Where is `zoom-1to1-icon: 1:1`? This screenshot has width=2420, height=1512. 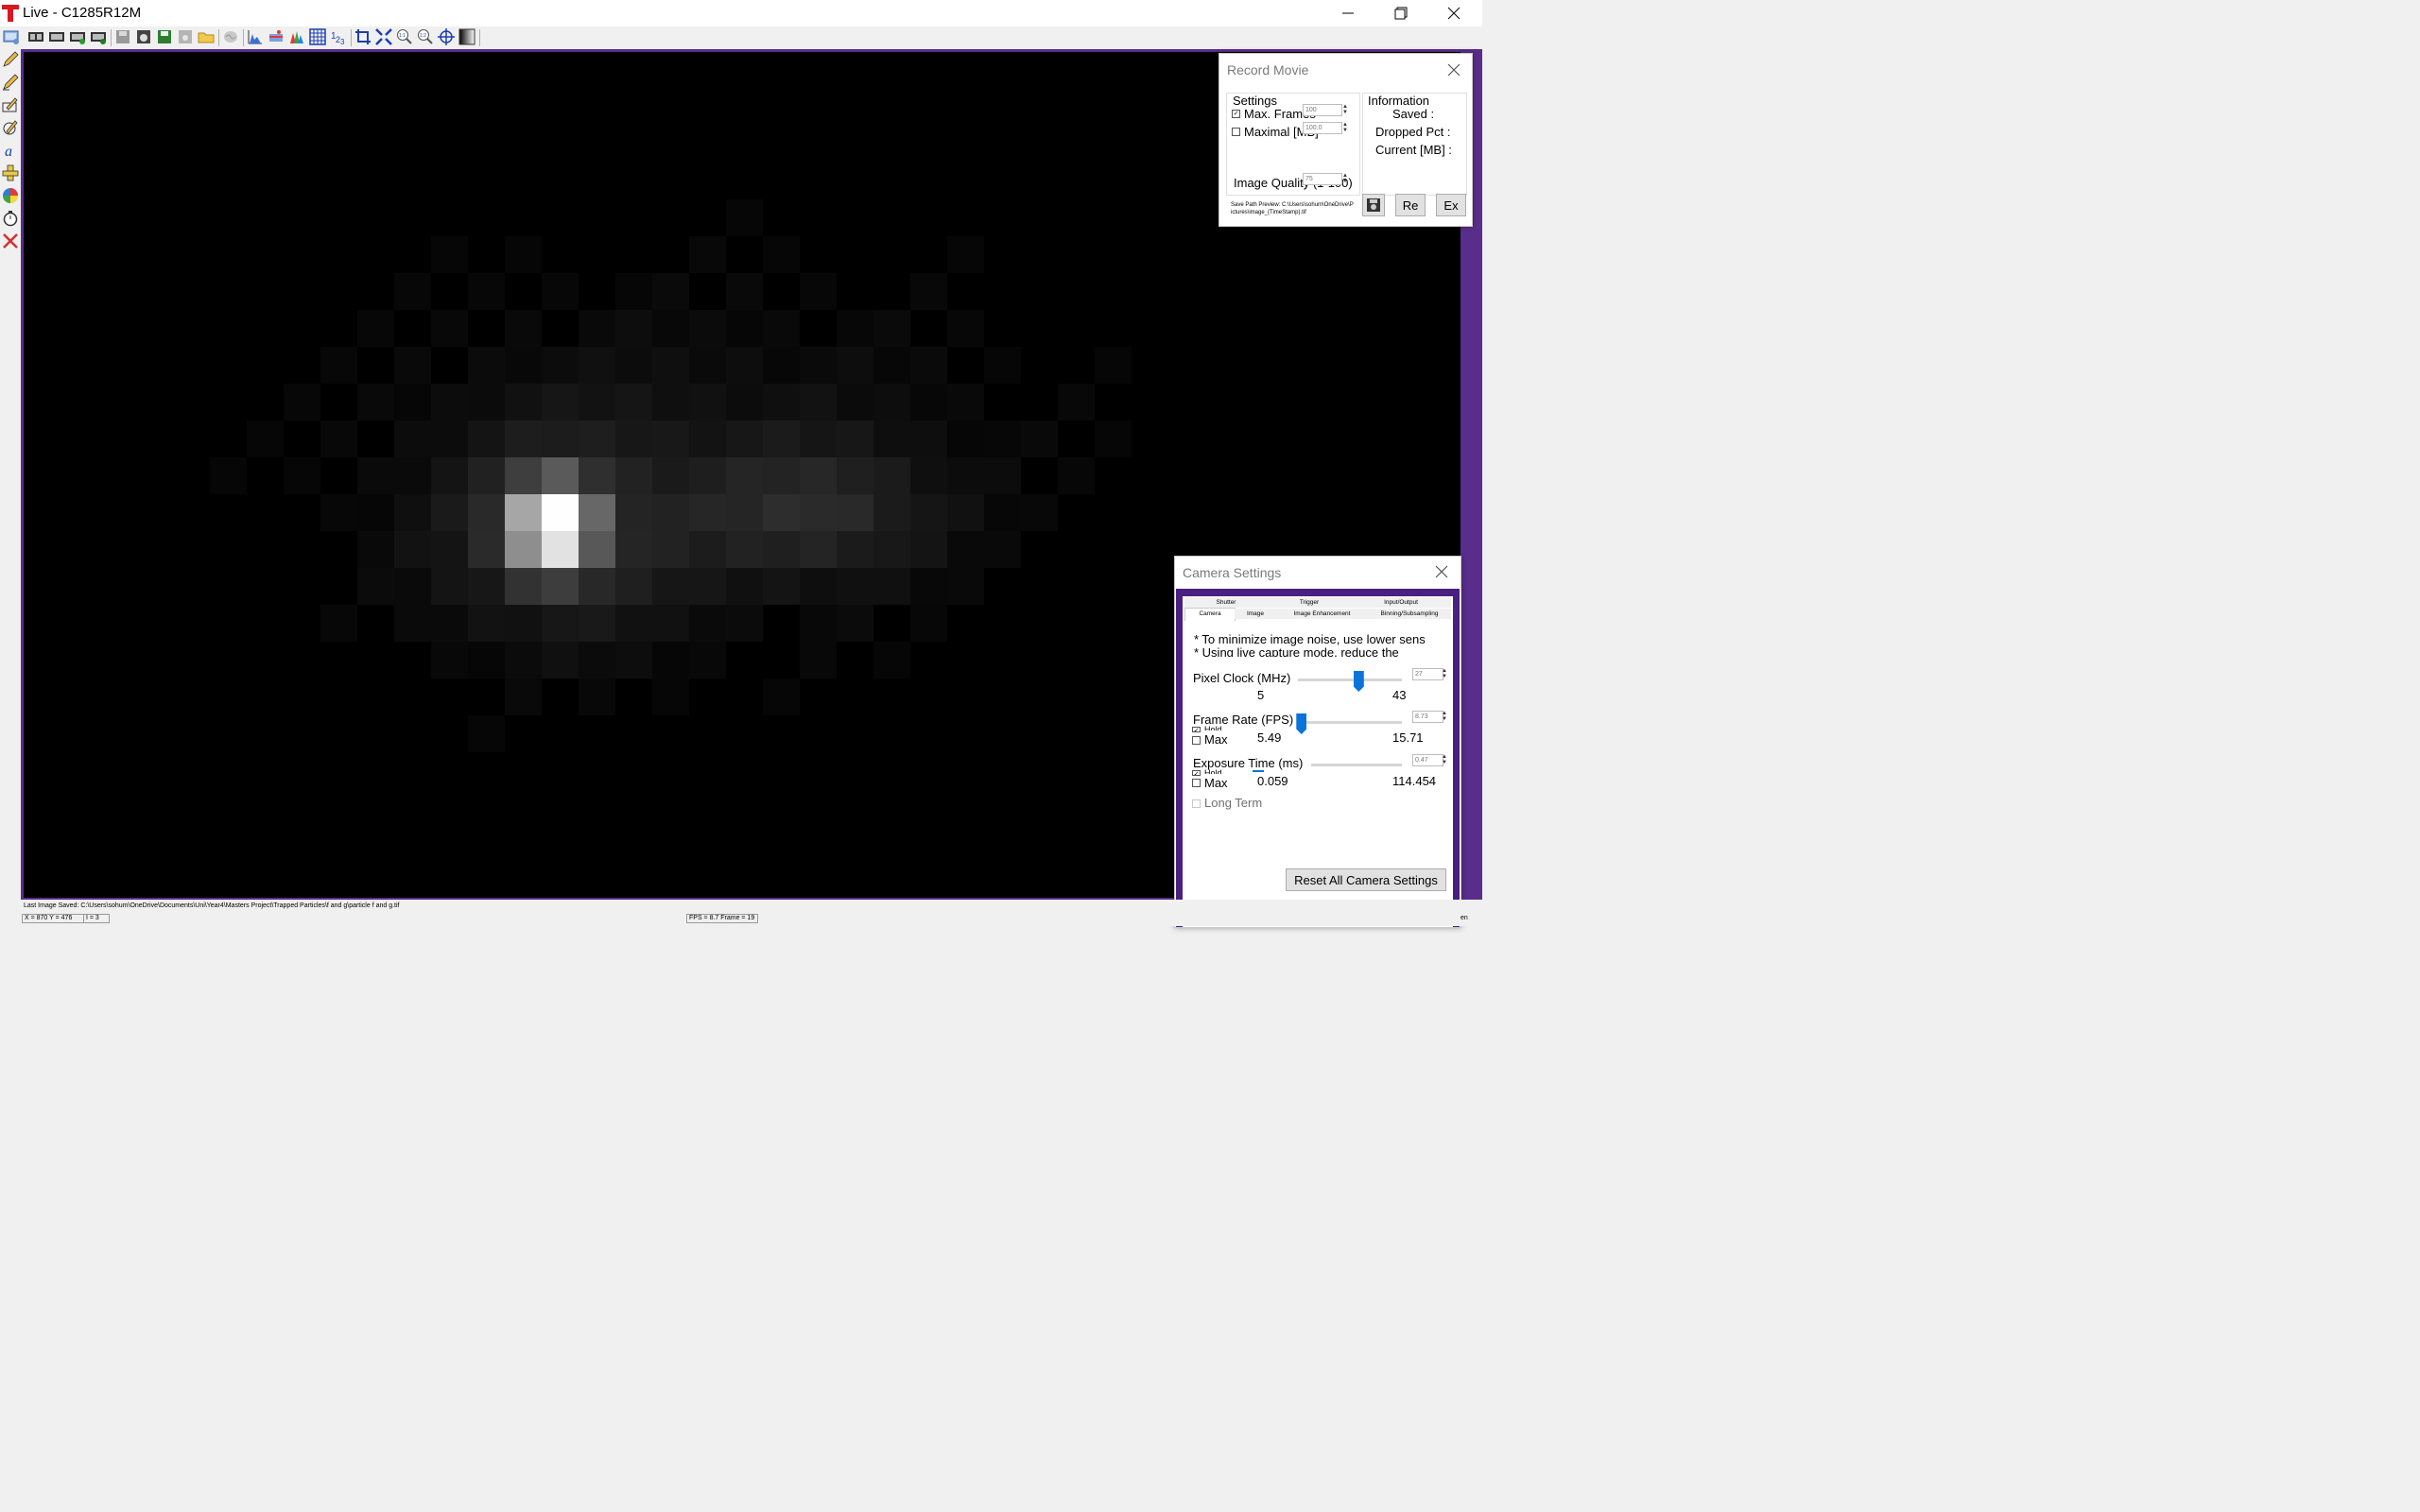 zoom-1to1-icon: 1:1 is located at coordinates (405, 36).